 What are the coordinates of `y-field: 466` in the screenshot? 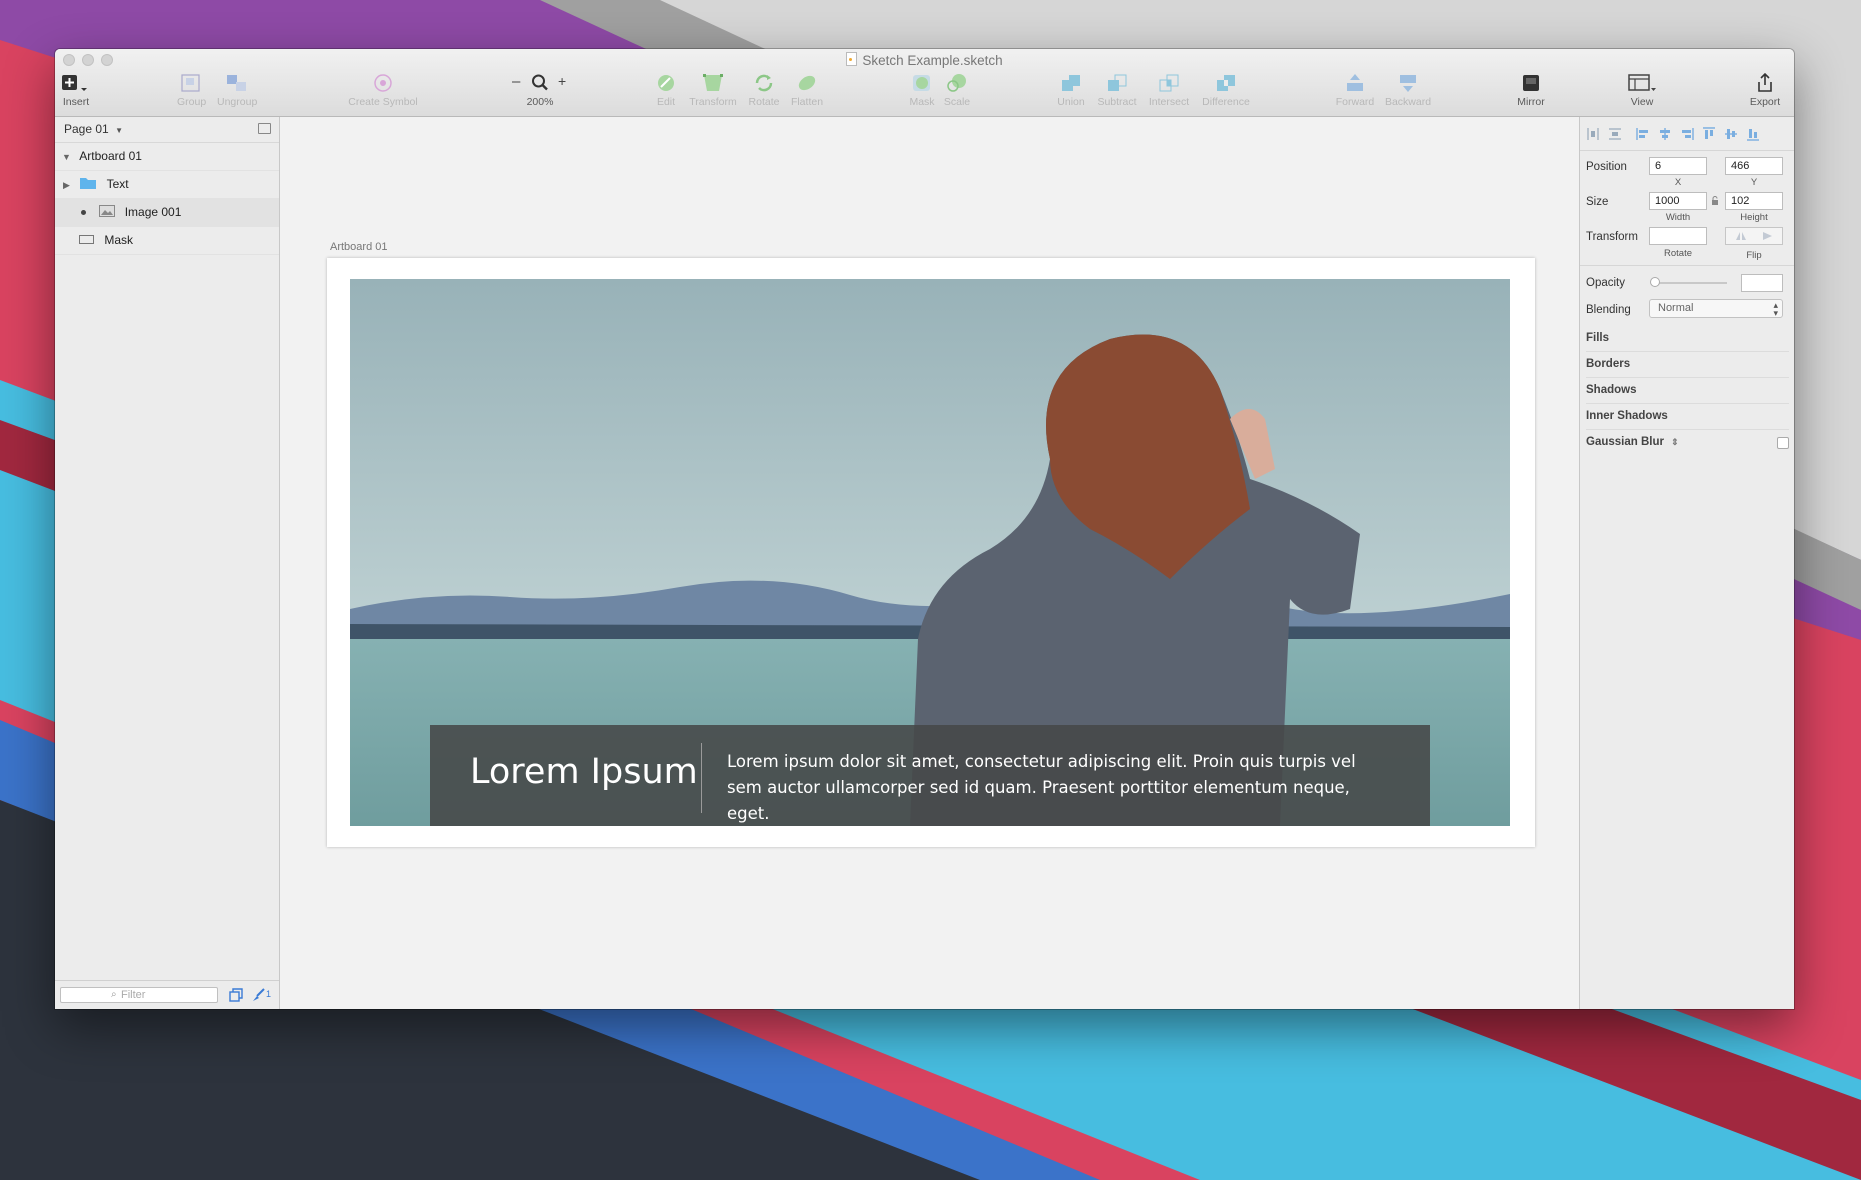 It's located at (1754, 166).